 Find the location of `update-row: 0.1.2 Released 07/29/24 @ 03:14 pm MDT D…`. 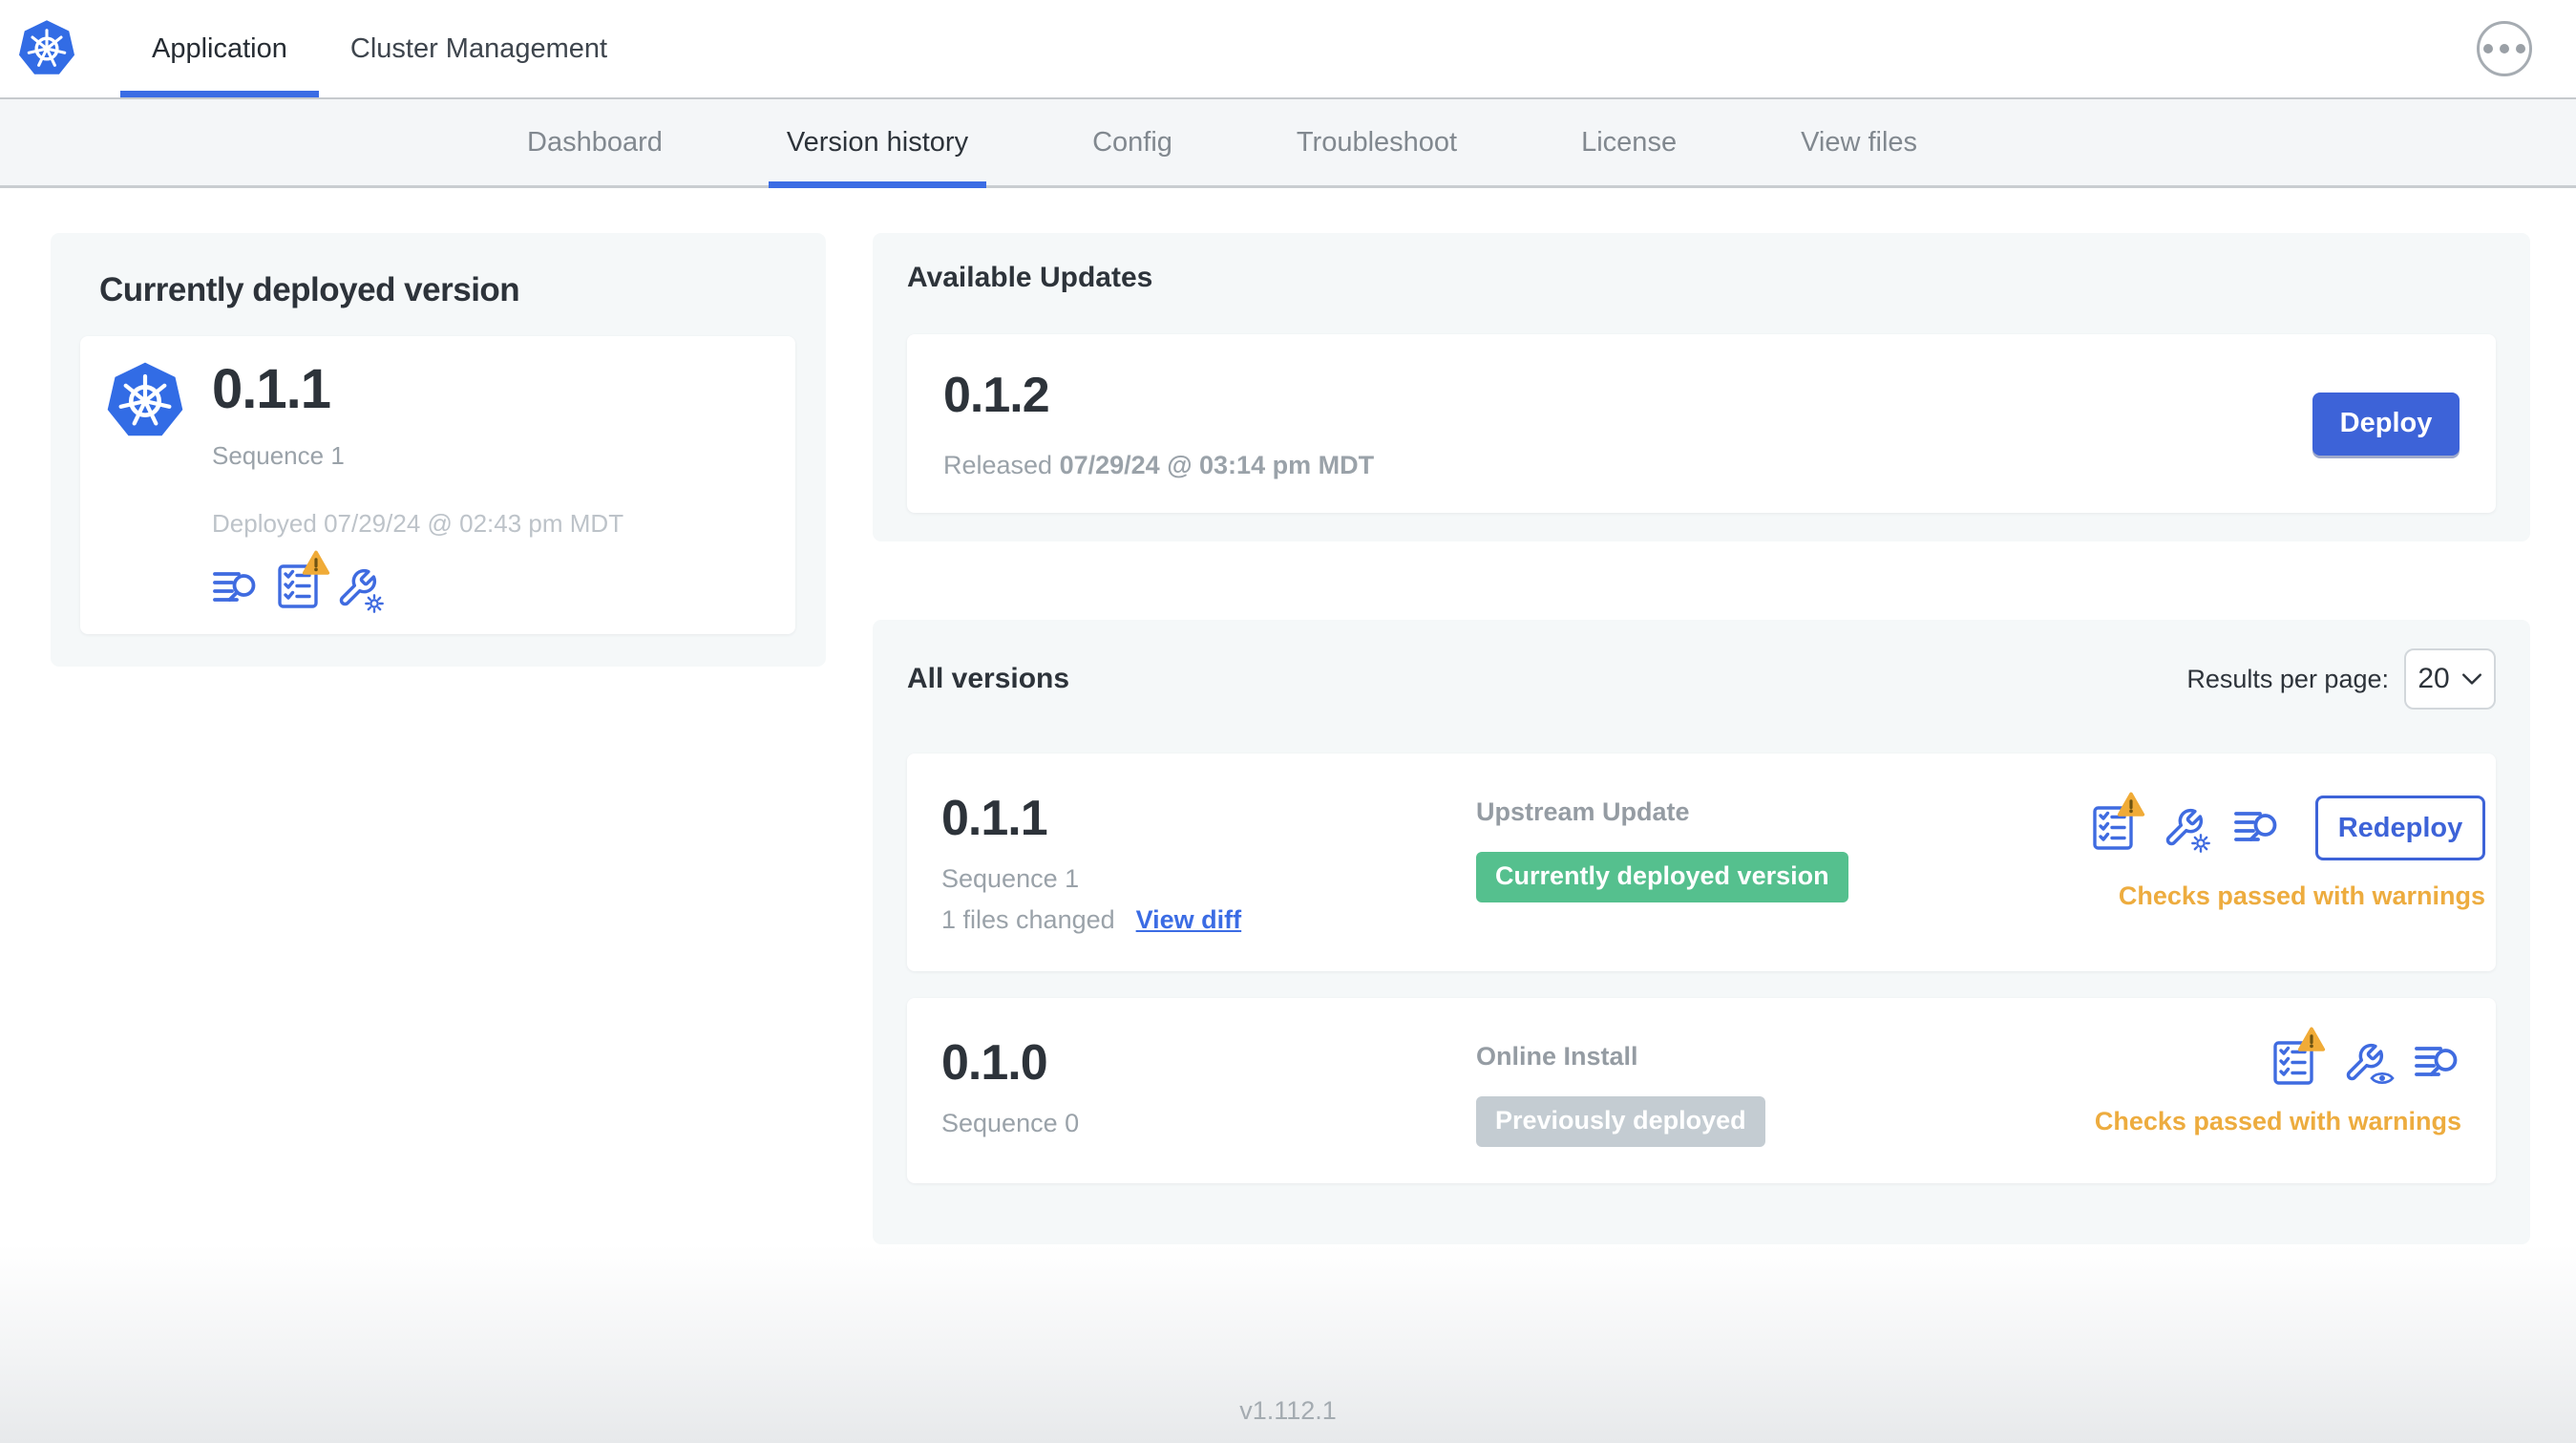

update-row: 0.1.2 Released 07/29/24 @ 03:14 pm MDT D… is located at coordinates (1701, 423).